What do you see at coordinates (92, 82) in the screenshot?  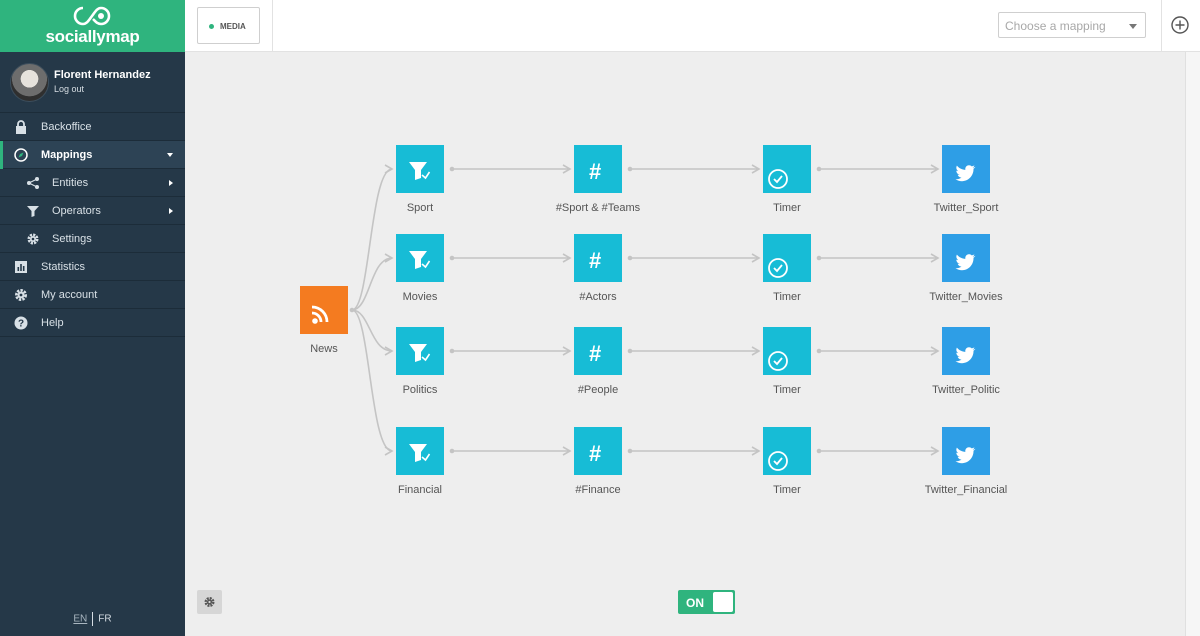 I see `user-panel: Florent Hernandez Log out` at bounding box center [92, 82].